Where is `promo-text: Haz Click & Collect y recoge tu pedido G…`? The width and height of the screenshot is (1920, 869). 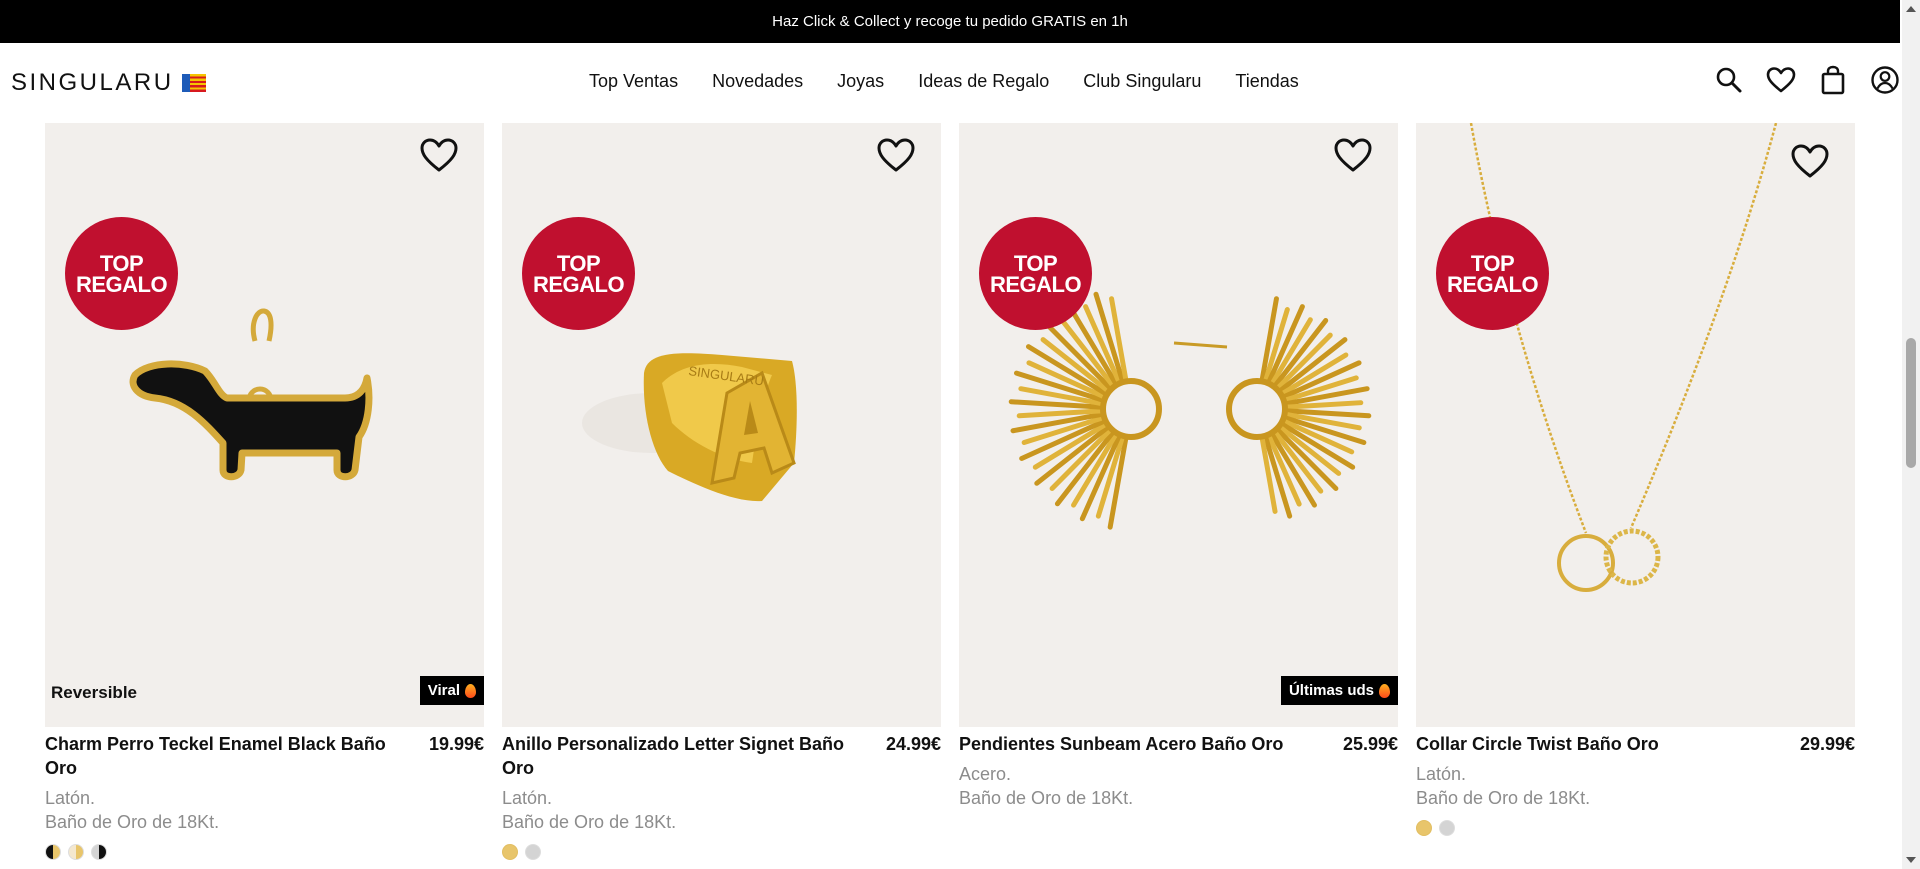
promo-text: Haz Click & Collect y recoge tu pedido G… is located at coordinates (950, 21).